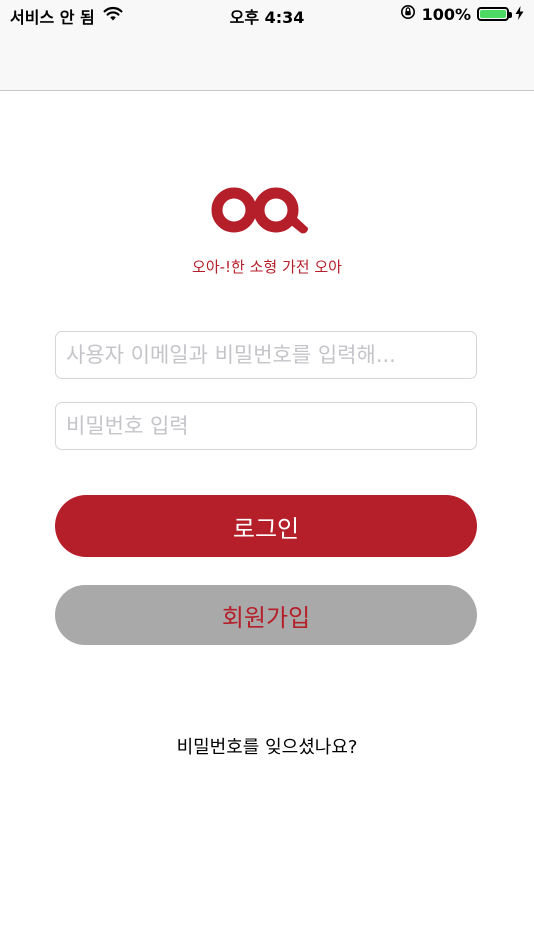 Image resolution: width=534 pixels, height=950 pixels. Describe the element at coordinates (267, 267) in the screenshot. I see `brand-tagline: 오아-!한 소형 가전 오아` at that location.